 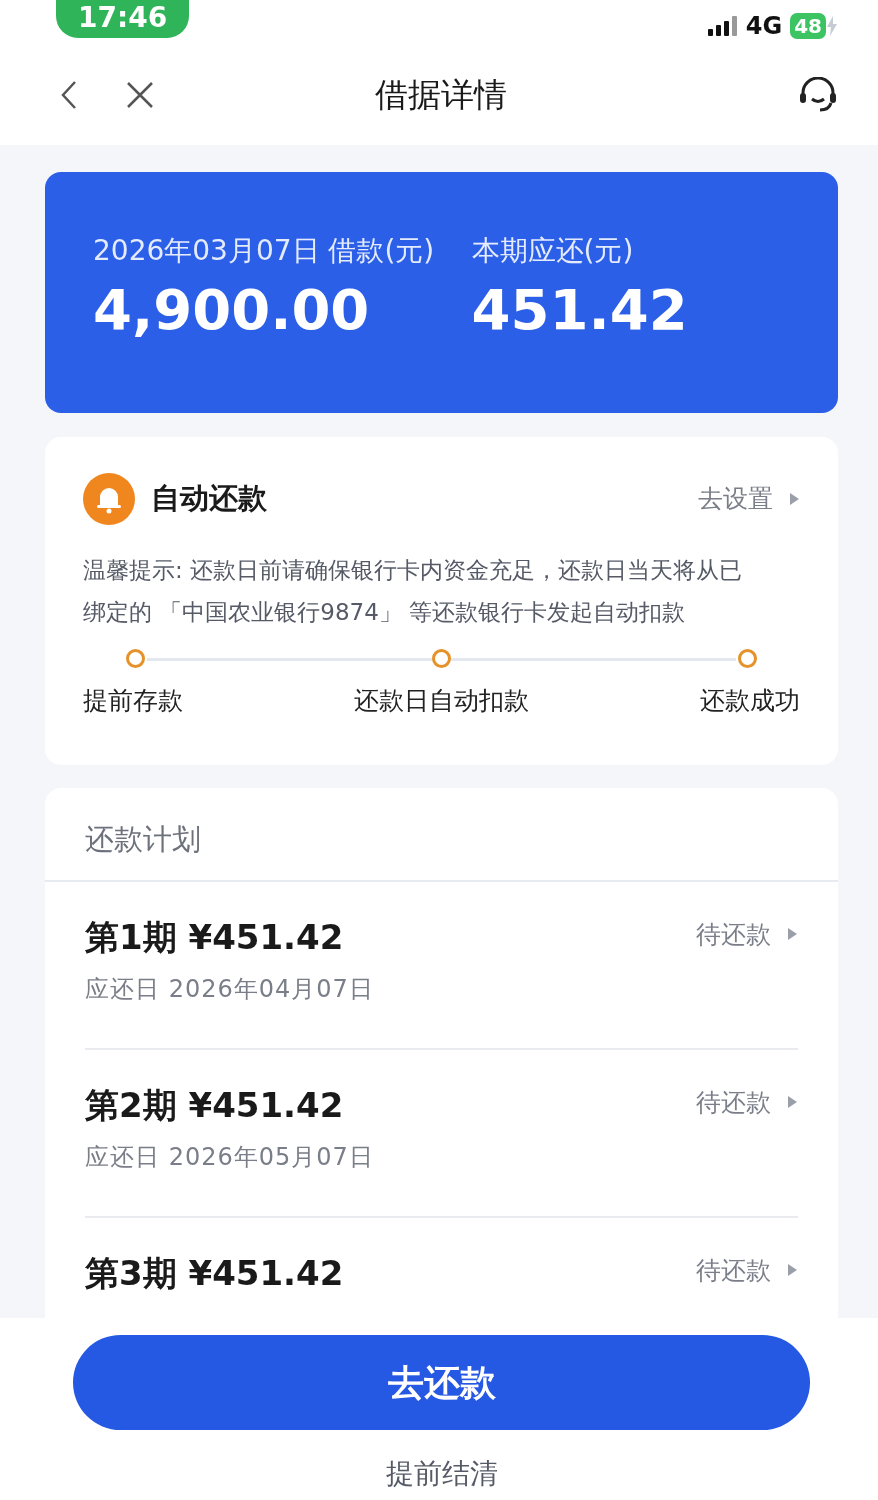 What do you see at coordinates (441, 835) in the screenshot?
I see `section-title: 还款计划` at bounding box center [441, 835].